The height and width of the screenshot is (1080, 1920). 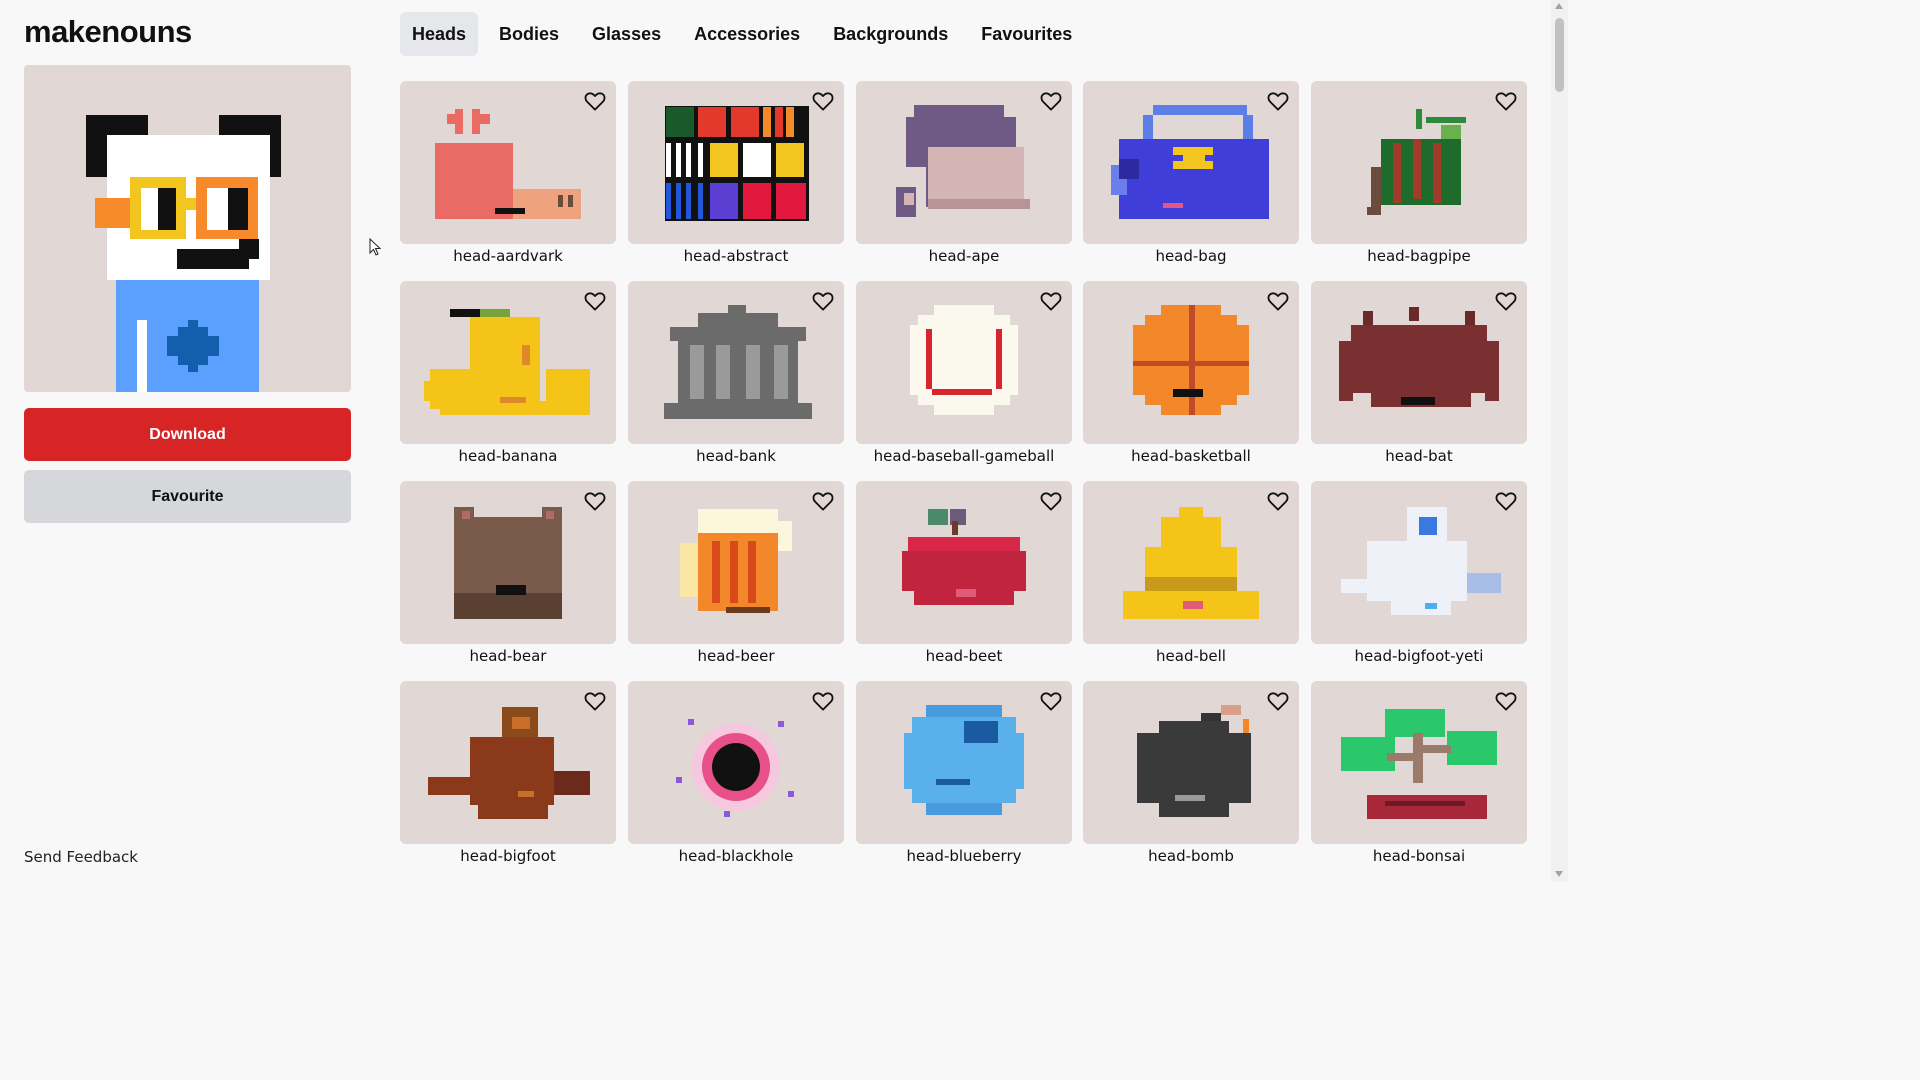 I want to click on head-card: head-bomb, so click(x=1191, y=781).